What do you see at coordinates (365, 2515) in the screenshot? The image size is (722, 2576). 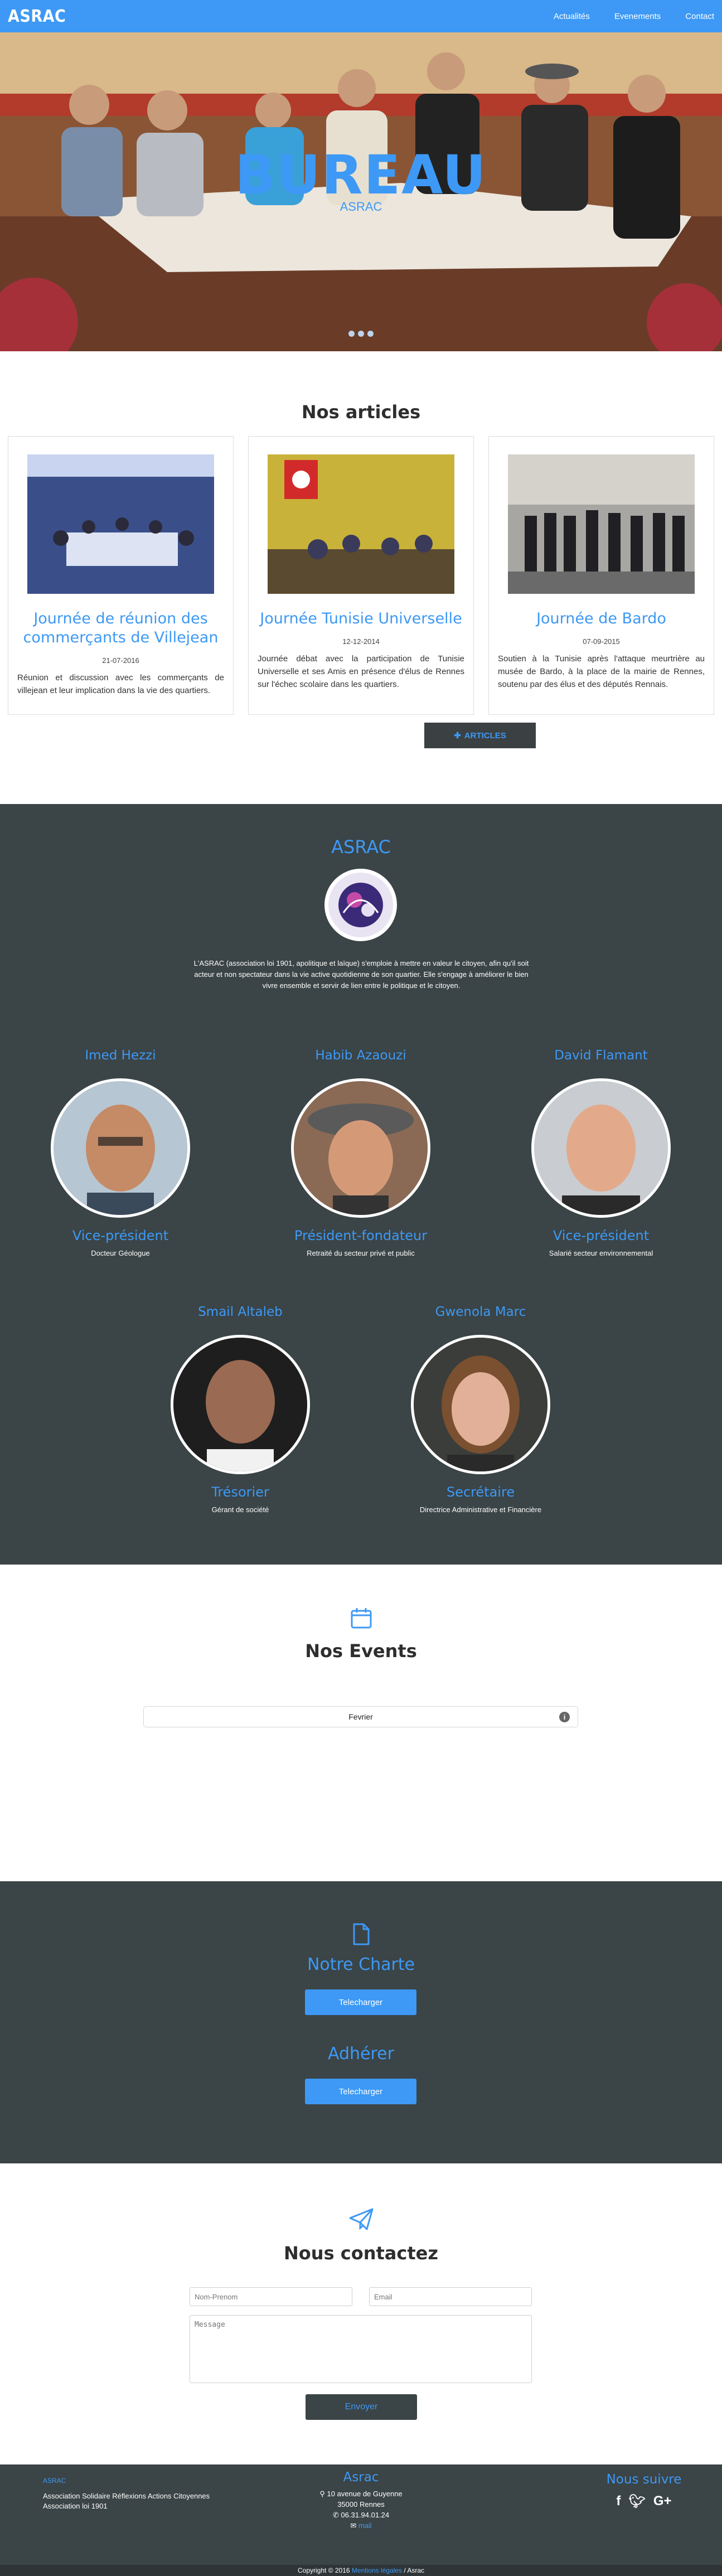 I see `footer-phone-number: 06.31.94.01.24` at bounding box center [365, 2515].